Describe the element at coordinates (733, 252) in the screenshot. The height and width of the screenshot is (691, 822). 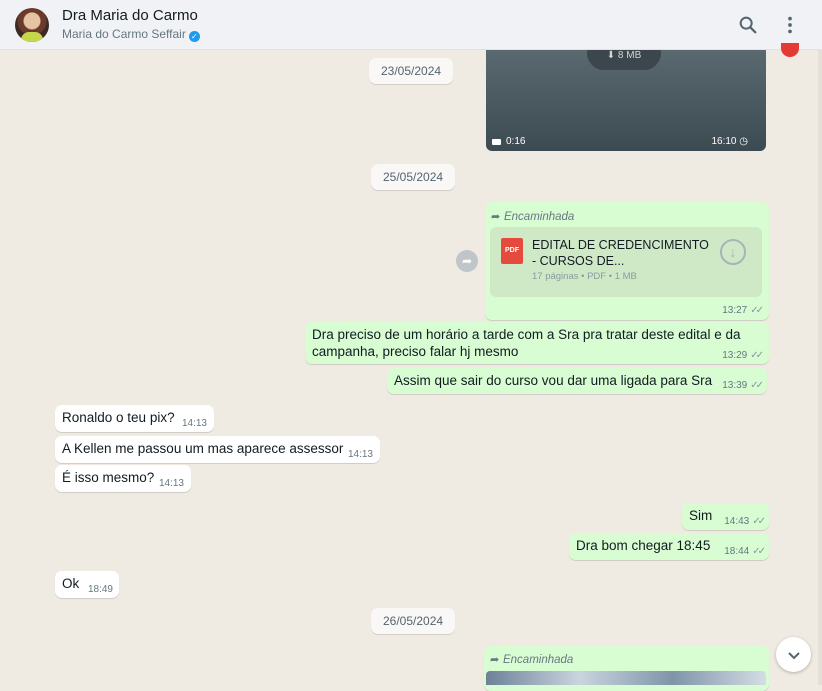
I see `download-icon: ↓` at that location.